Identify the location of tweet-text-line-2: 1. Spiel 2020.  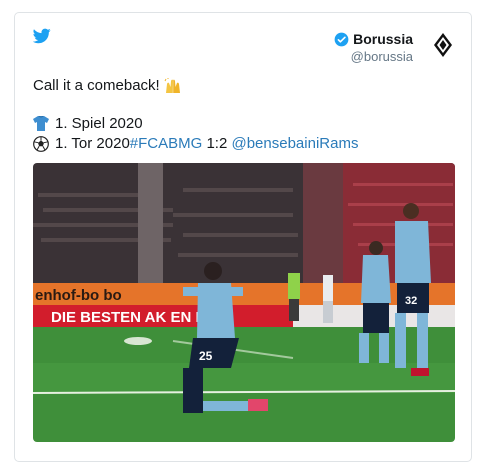
(88, 123).